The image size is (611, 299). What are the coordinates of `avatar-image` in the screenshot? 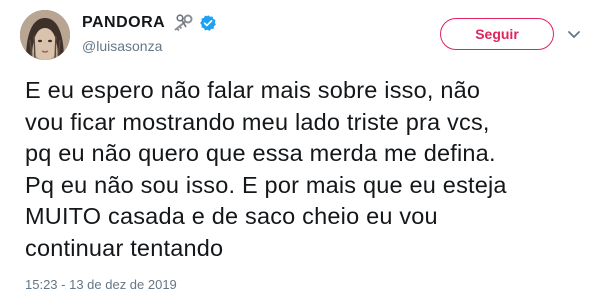 It's located at (45, 35).